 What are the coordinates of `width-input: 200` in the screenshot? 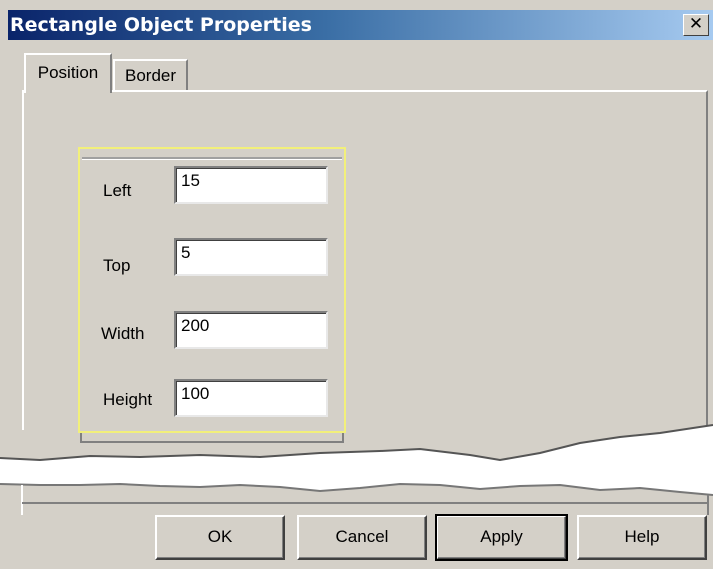 It's located at (251, 330).